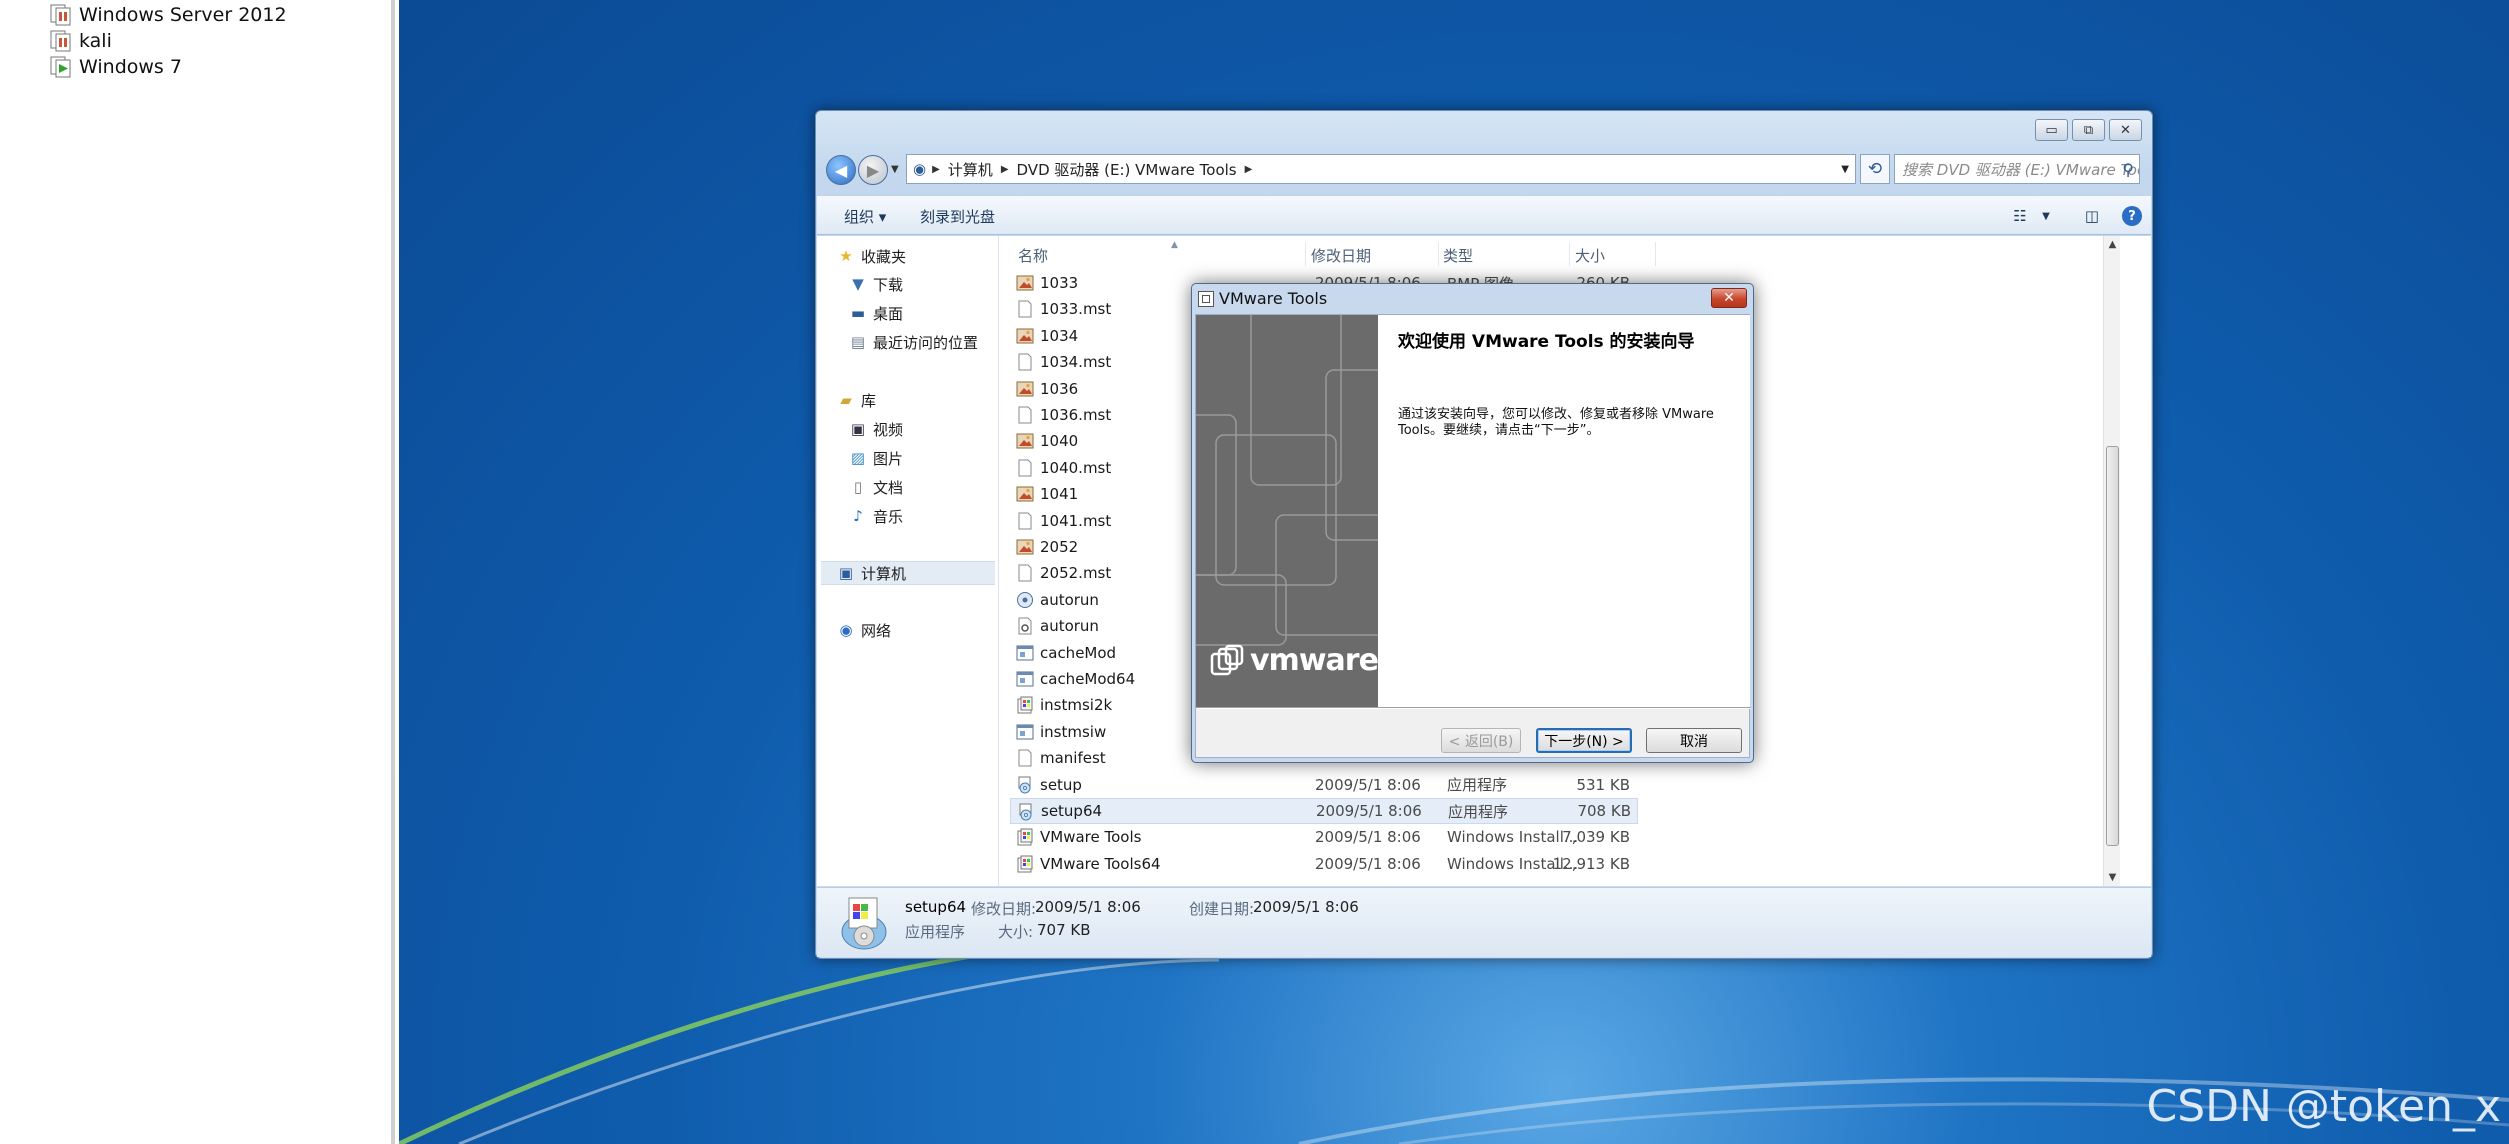  I want to click on address-bar: ◉ ▶ 计算机 ▶ DVD 驱动器 (E:) VMware Tools ▶ ▼, so click(1381, 169).